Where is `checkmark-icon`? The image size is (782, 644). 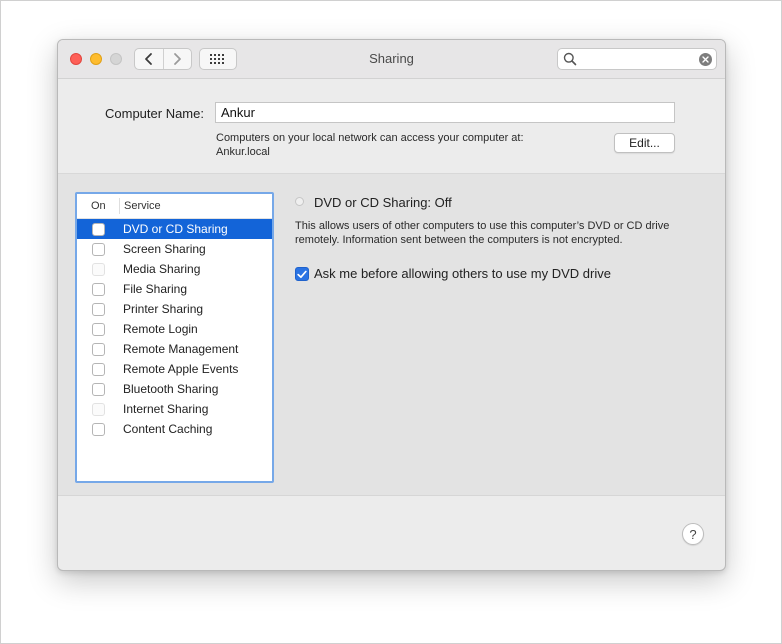
checkmark-icon is located at coordinates (302, 274).